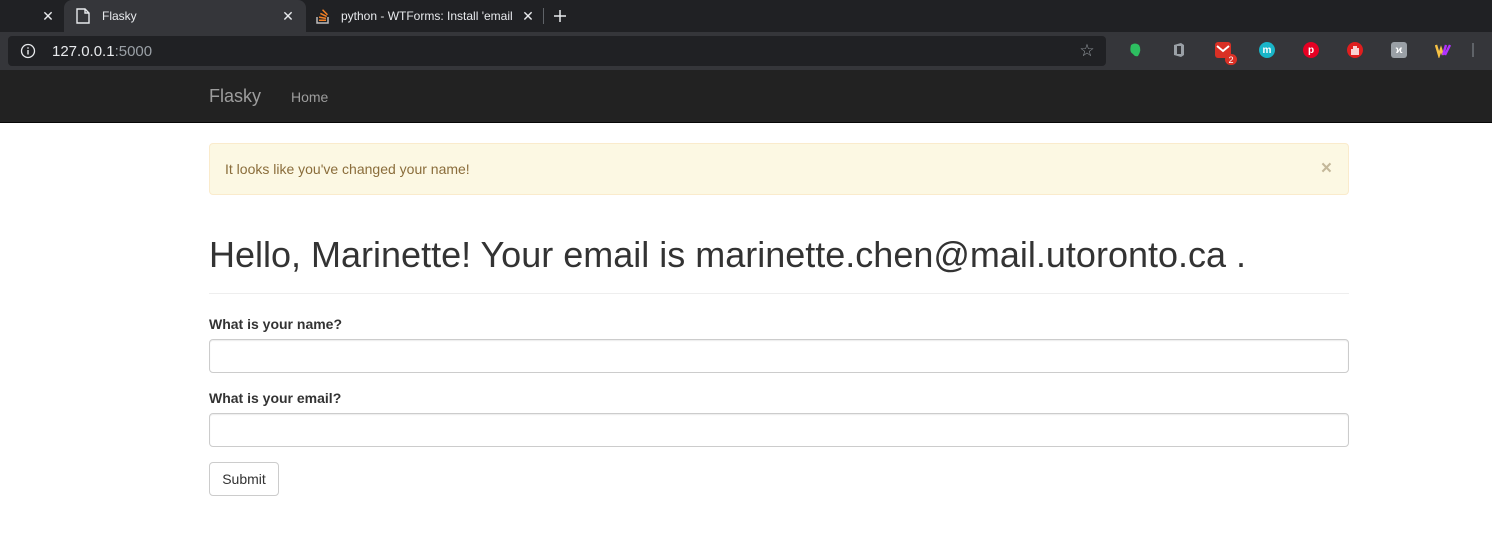 This screenshot has height=533, width=1492. I want to click on bookmark-star-icon: ☆, so click(1087, 51).